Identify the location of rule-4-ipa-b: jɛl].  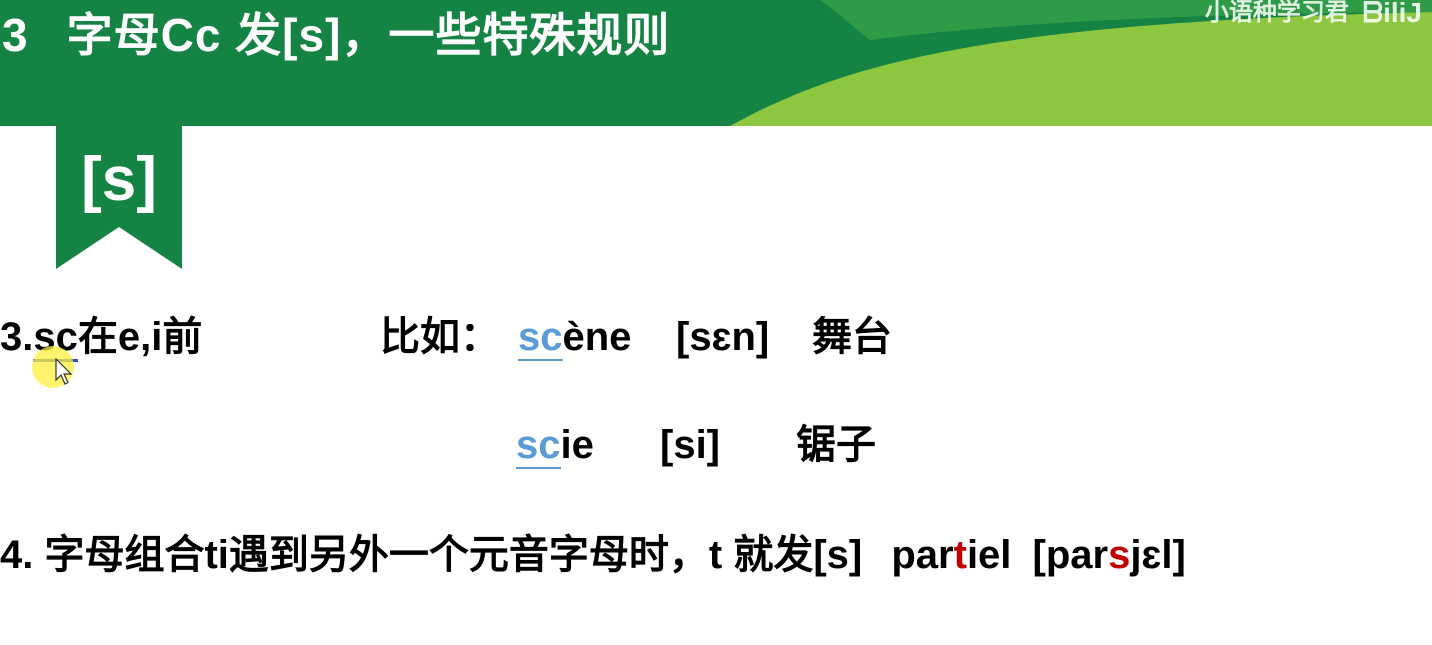
(1158, 555).